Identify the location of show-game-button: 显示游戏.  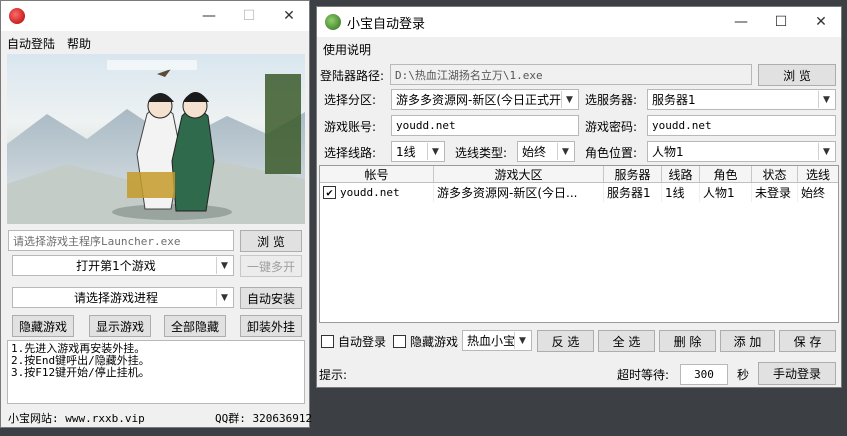
(120, 326).